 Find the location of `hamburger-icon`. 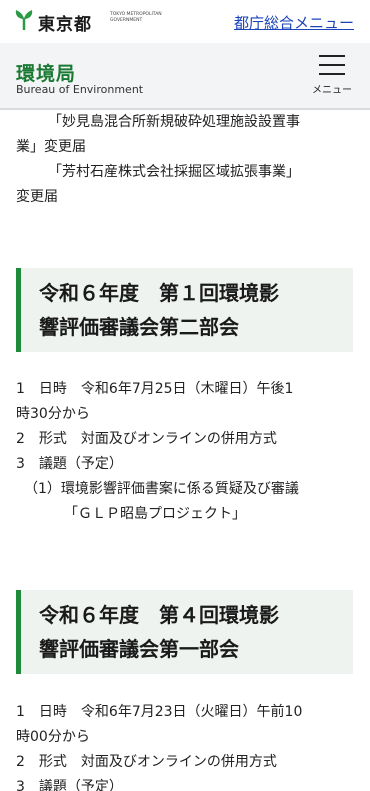

hamburger-icon is located at coordinates (332, 65).